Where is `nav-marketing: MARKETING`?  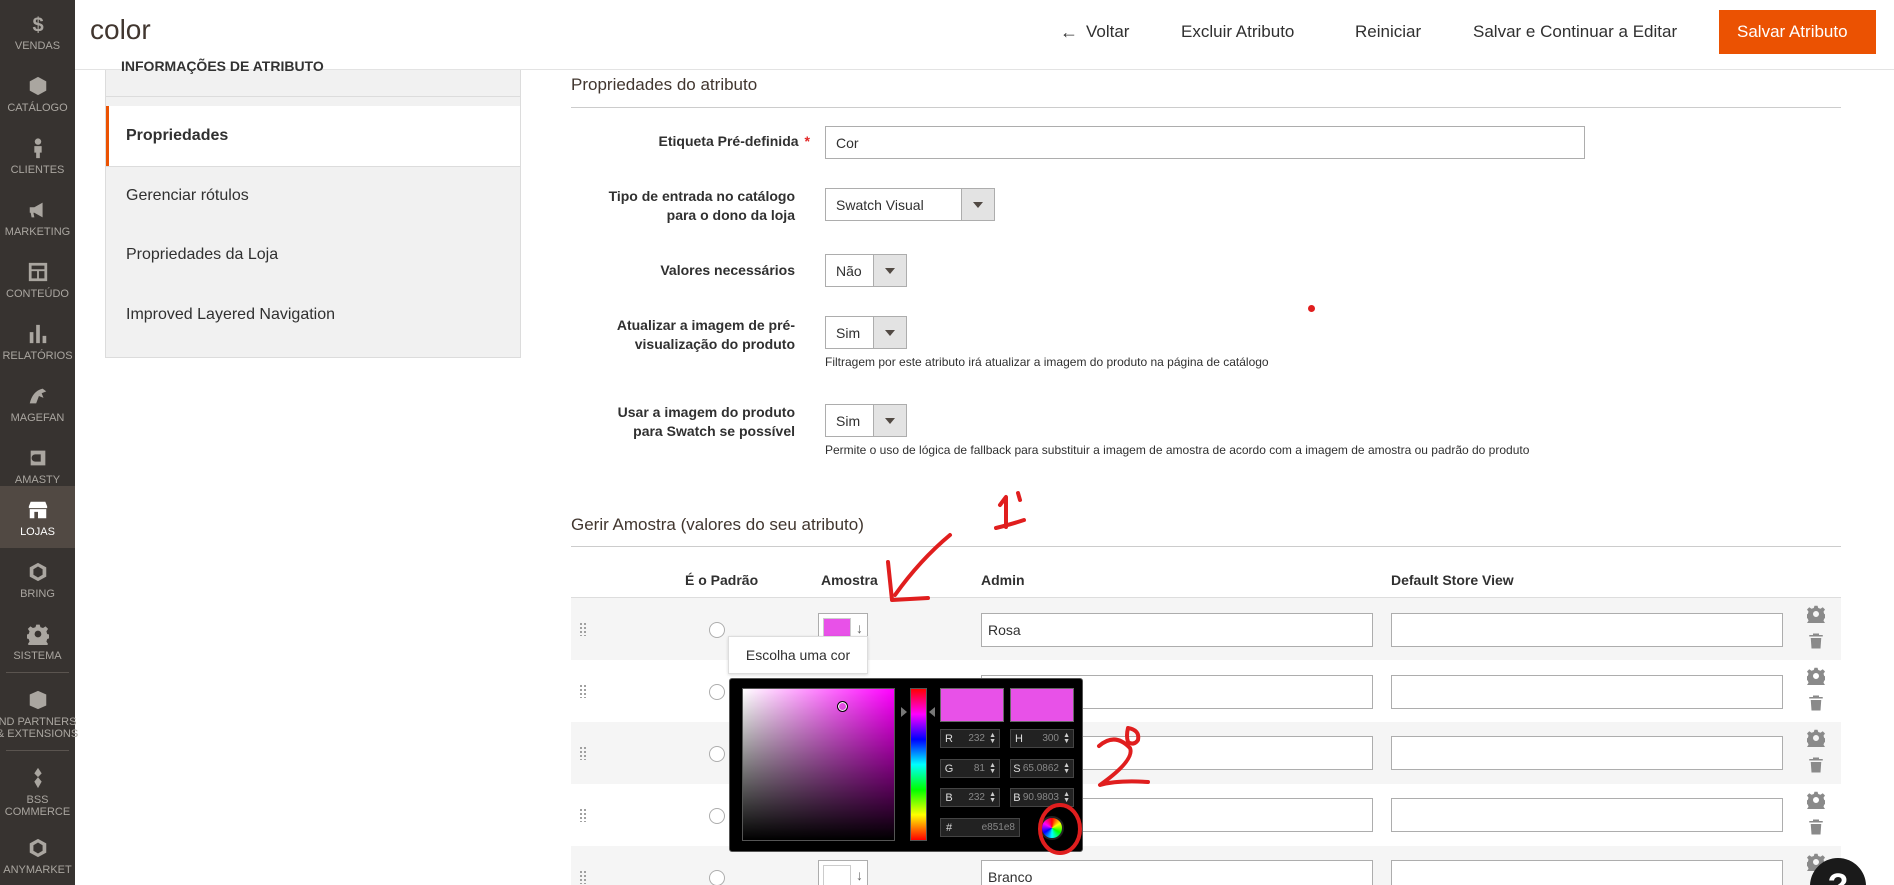
nav-marketing: MARKETING is located at coordinates (37, 217).